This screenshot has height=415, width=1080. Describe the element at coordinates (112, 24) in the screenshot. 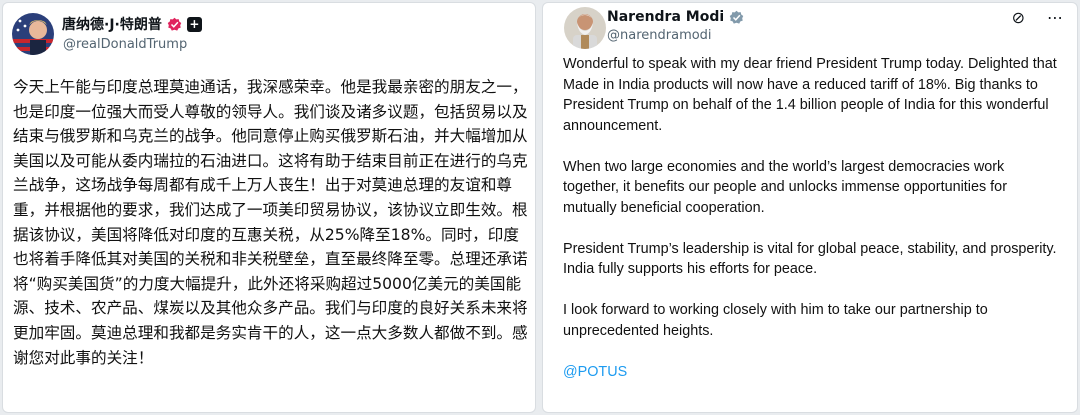

I see `display-name: 唐纳德·J·特朗普` at that location.